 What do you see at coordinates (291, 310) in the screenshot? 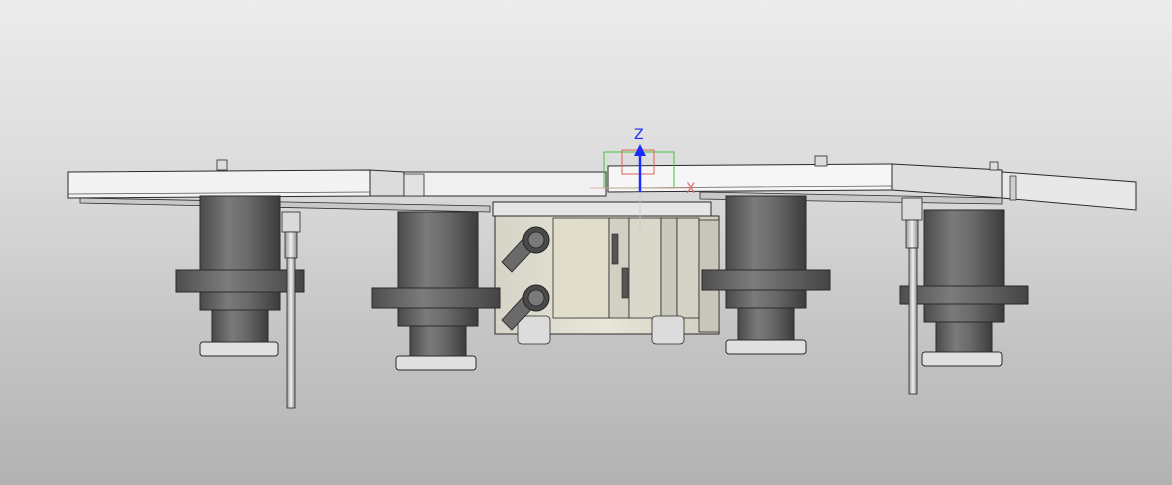
I see `guide-pin-left` at bounding box center [291, 310].